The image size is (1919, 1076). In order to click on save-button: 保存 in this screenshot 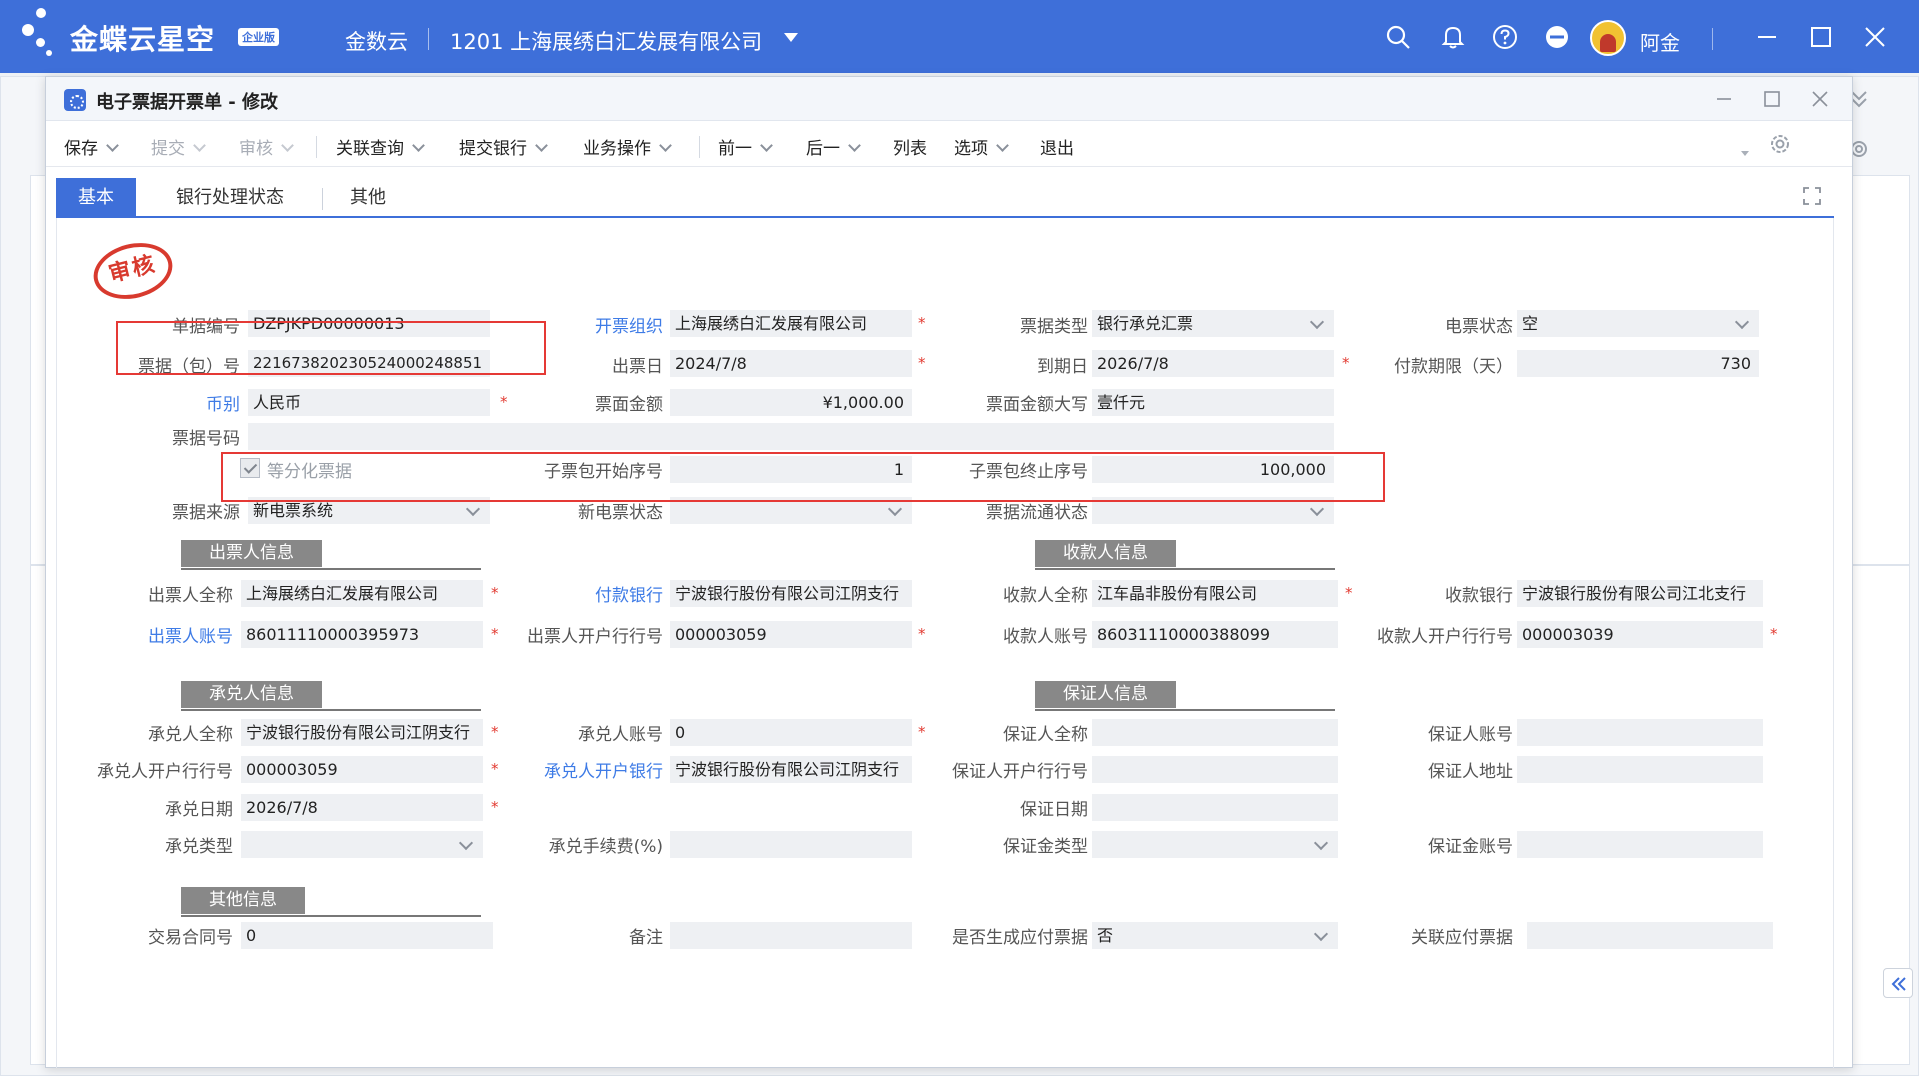, I will do `click(91, 146)`.